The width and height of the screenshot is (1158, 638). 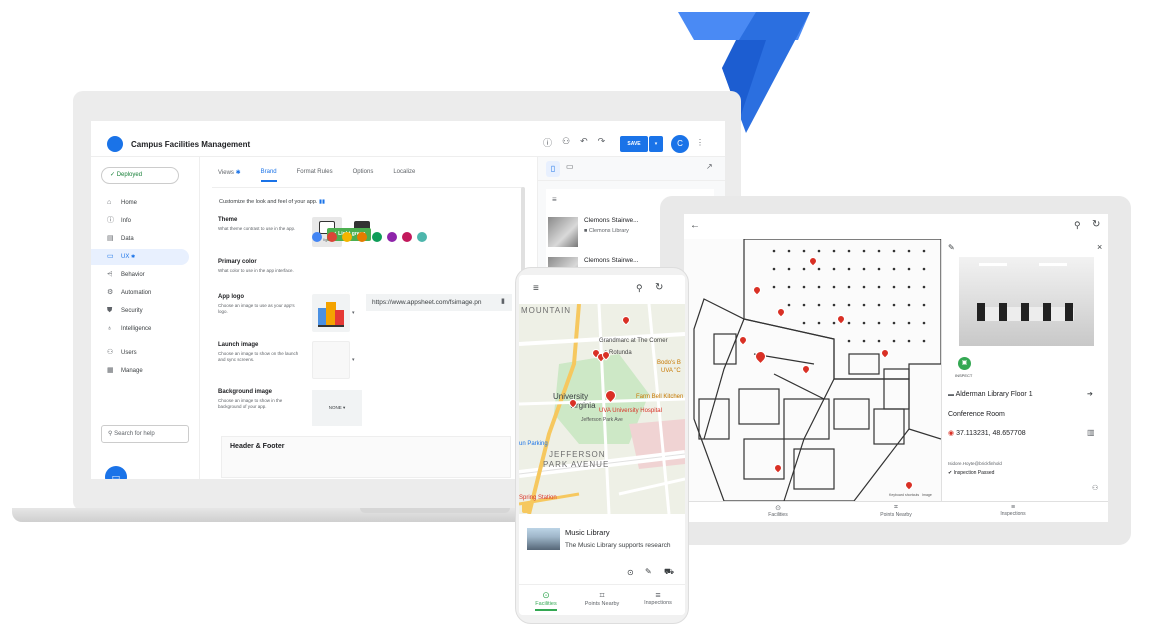 I want to click on sidebar-item-intelligence: ♁ Intelligence, so click(x=140, y=329).